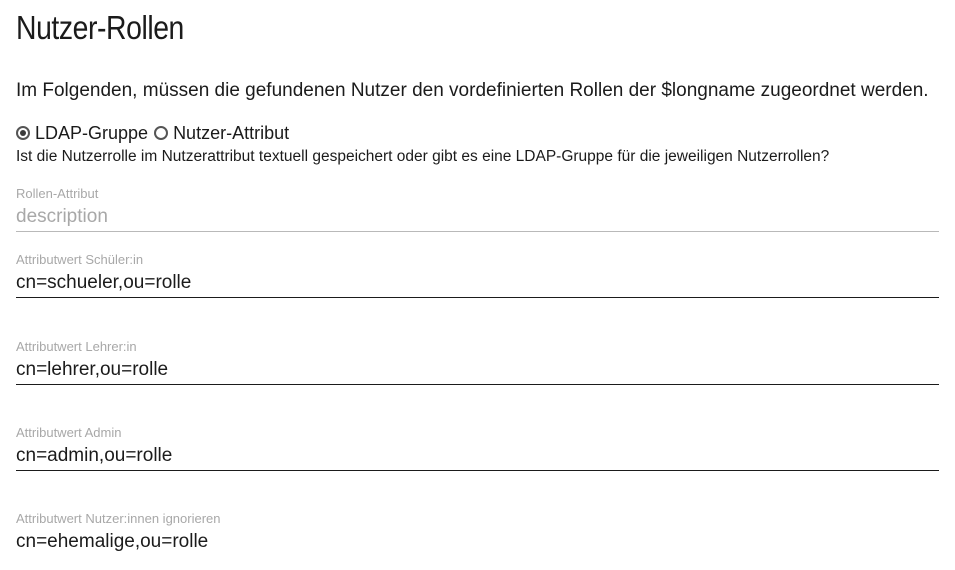 The image size is (955, 570). Describe the element at coordinates (477, 283) in the screenshot. I see `student-value-input` at that location.